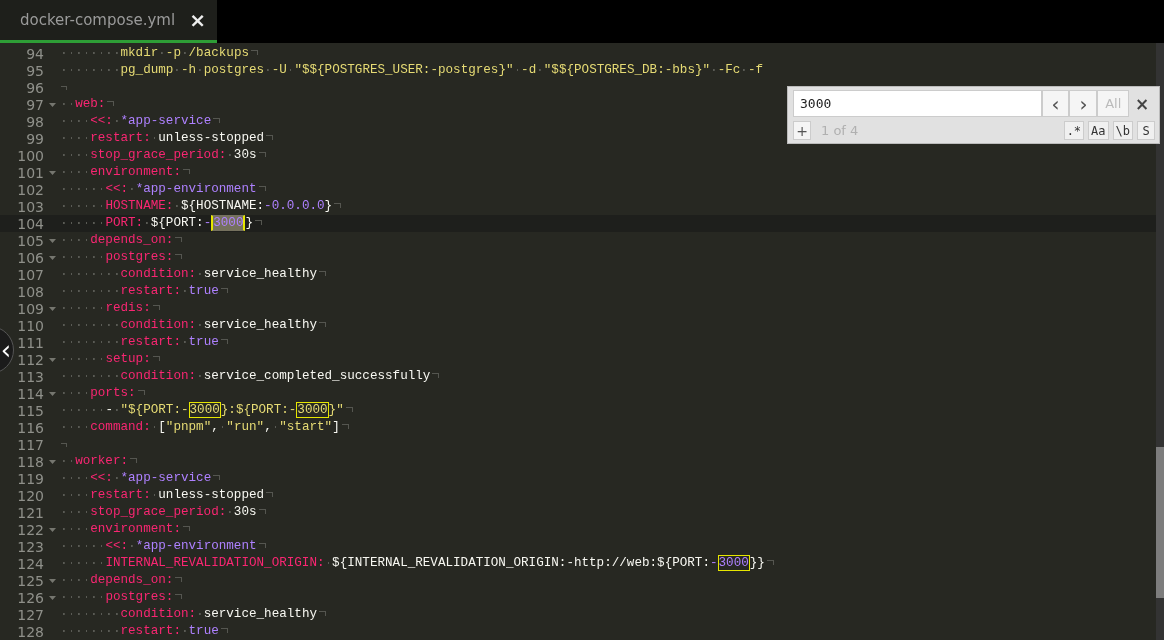 The height and width of the screenshot is (640, 1164). Describe the element at coordinates (1160, 522) in the screenshot. I see `scrollbar-thumb` at that location.